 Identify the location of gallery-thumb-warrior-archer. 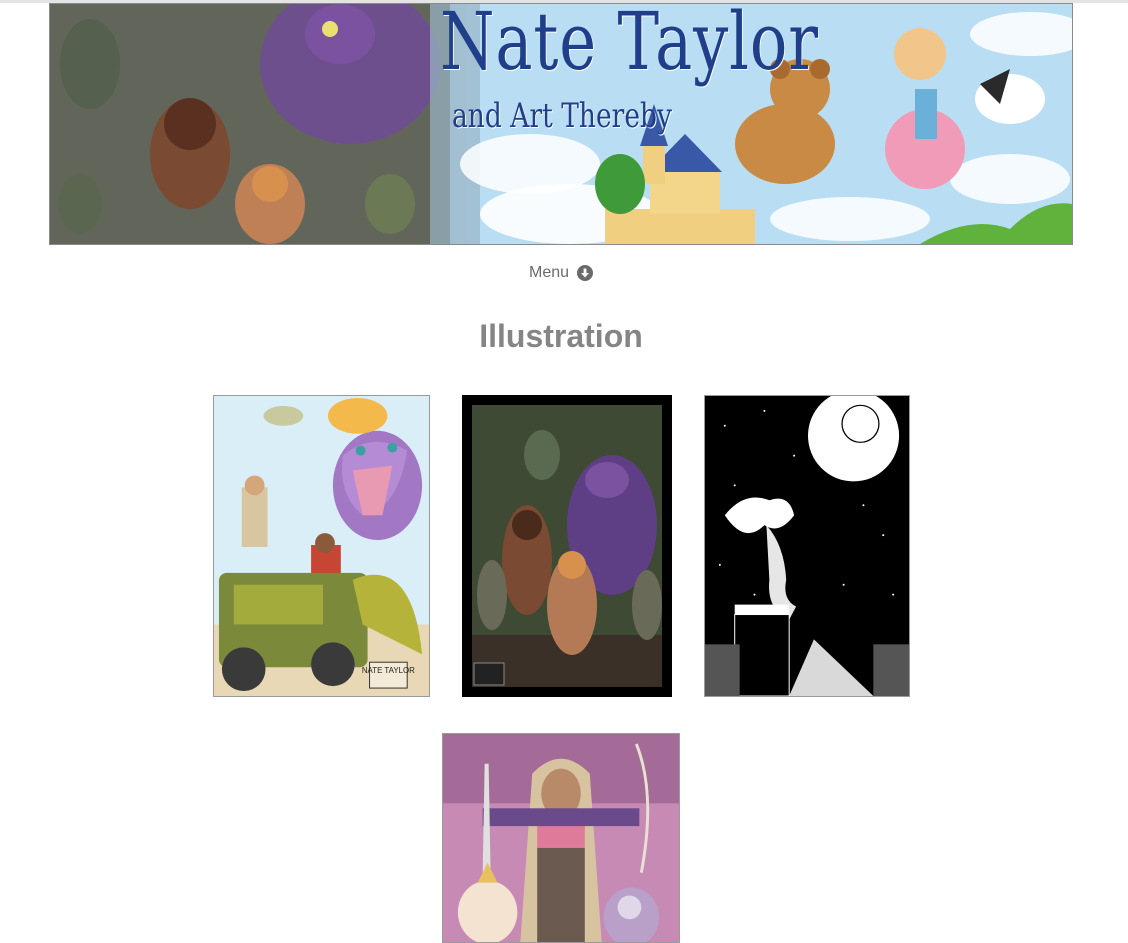
(561, 838).